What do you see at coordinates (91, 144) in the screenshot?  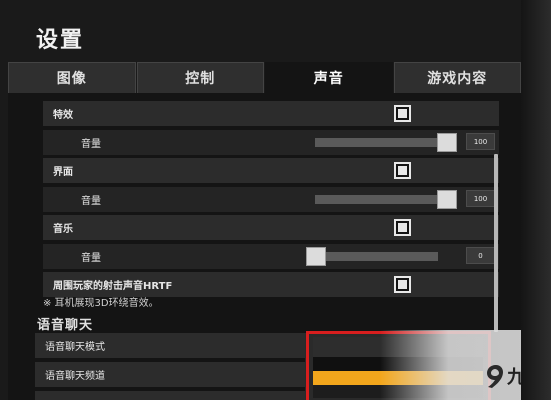 I see `effects-volume-label: 音量` at bounding box center [91, 144].